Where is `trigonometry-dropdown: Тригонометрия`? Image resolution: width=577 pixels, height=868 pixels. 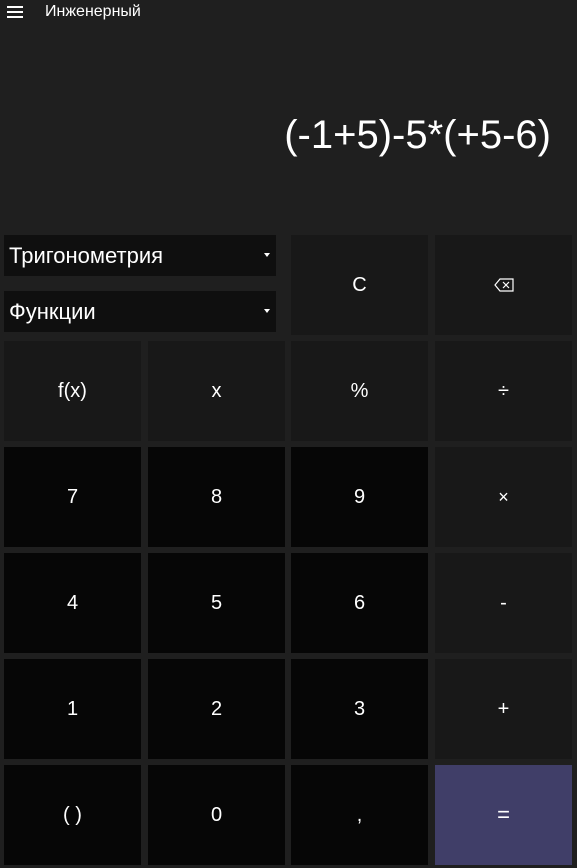 trigonometry-dropdown: Тригонометрия is located at coordinates (140, 255).